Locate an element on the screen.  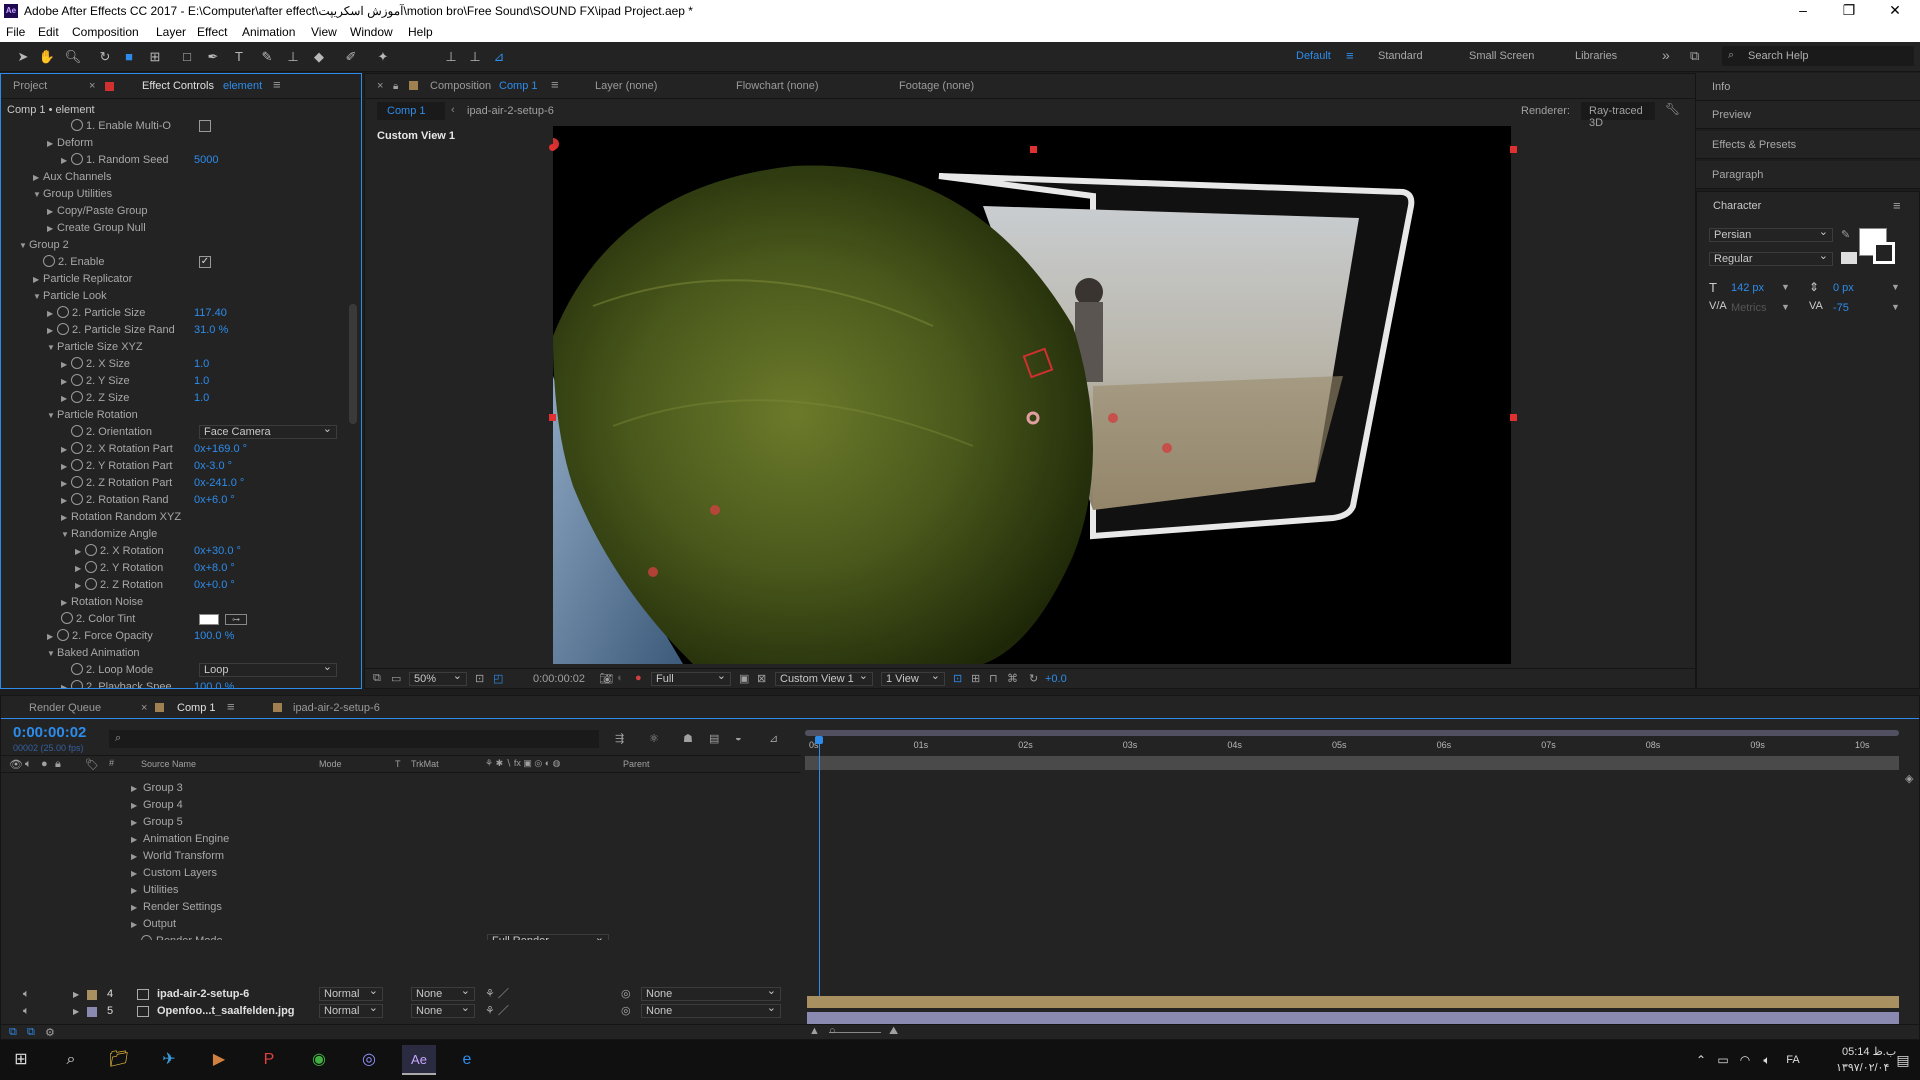
timeline-property-row: ▶ Utilities is located at coordinates (401, 890).